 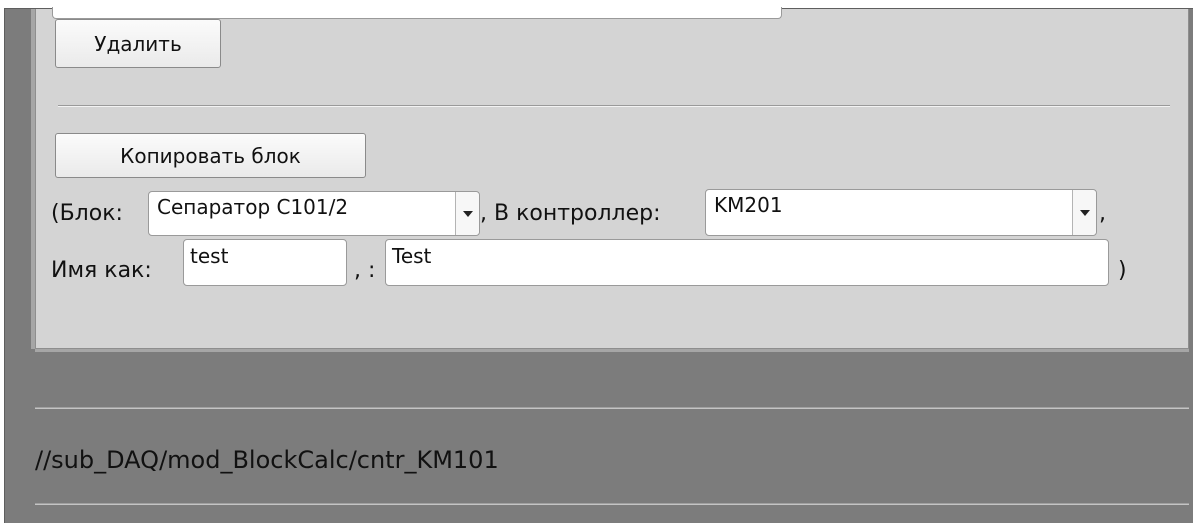 What do you see at coordinates (138, 43) in the screenshot?
I see `delete-button: Удалить` at bounding box center [138, 43].